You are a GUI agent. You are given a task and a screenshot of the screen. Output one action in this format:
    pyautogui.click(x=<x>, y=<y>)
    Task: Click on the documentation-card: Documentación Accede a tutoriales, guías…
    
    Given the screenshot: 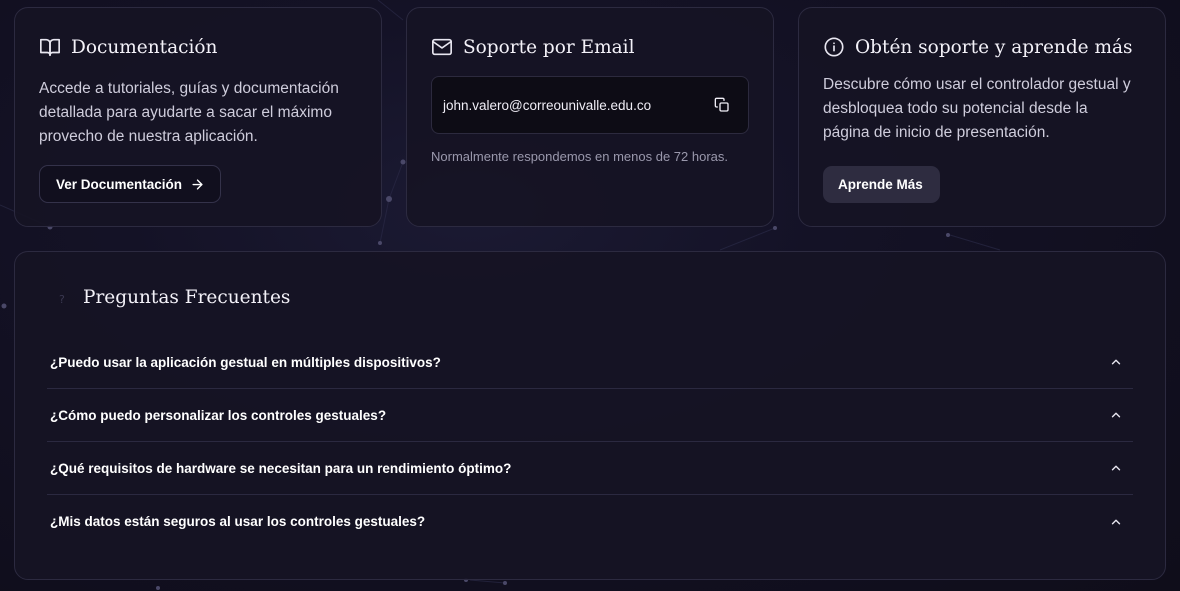 What is the action you would take?
    pyautogui.click(x=198, y=117)
    